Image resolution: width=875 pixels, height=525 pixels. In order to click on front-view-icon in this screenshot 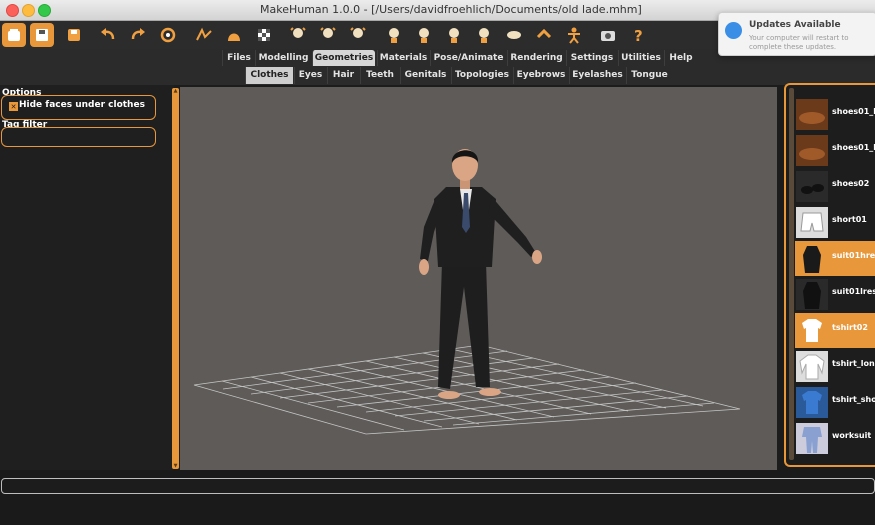, I will do `click(298, 35)`.